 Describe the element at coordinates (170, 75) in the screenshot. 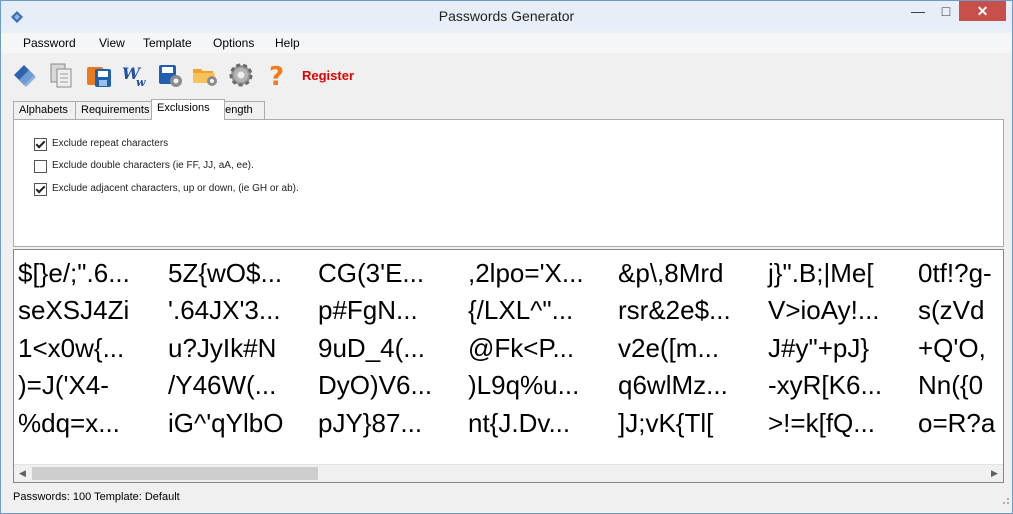

I see `settings-save-icon` at that location.